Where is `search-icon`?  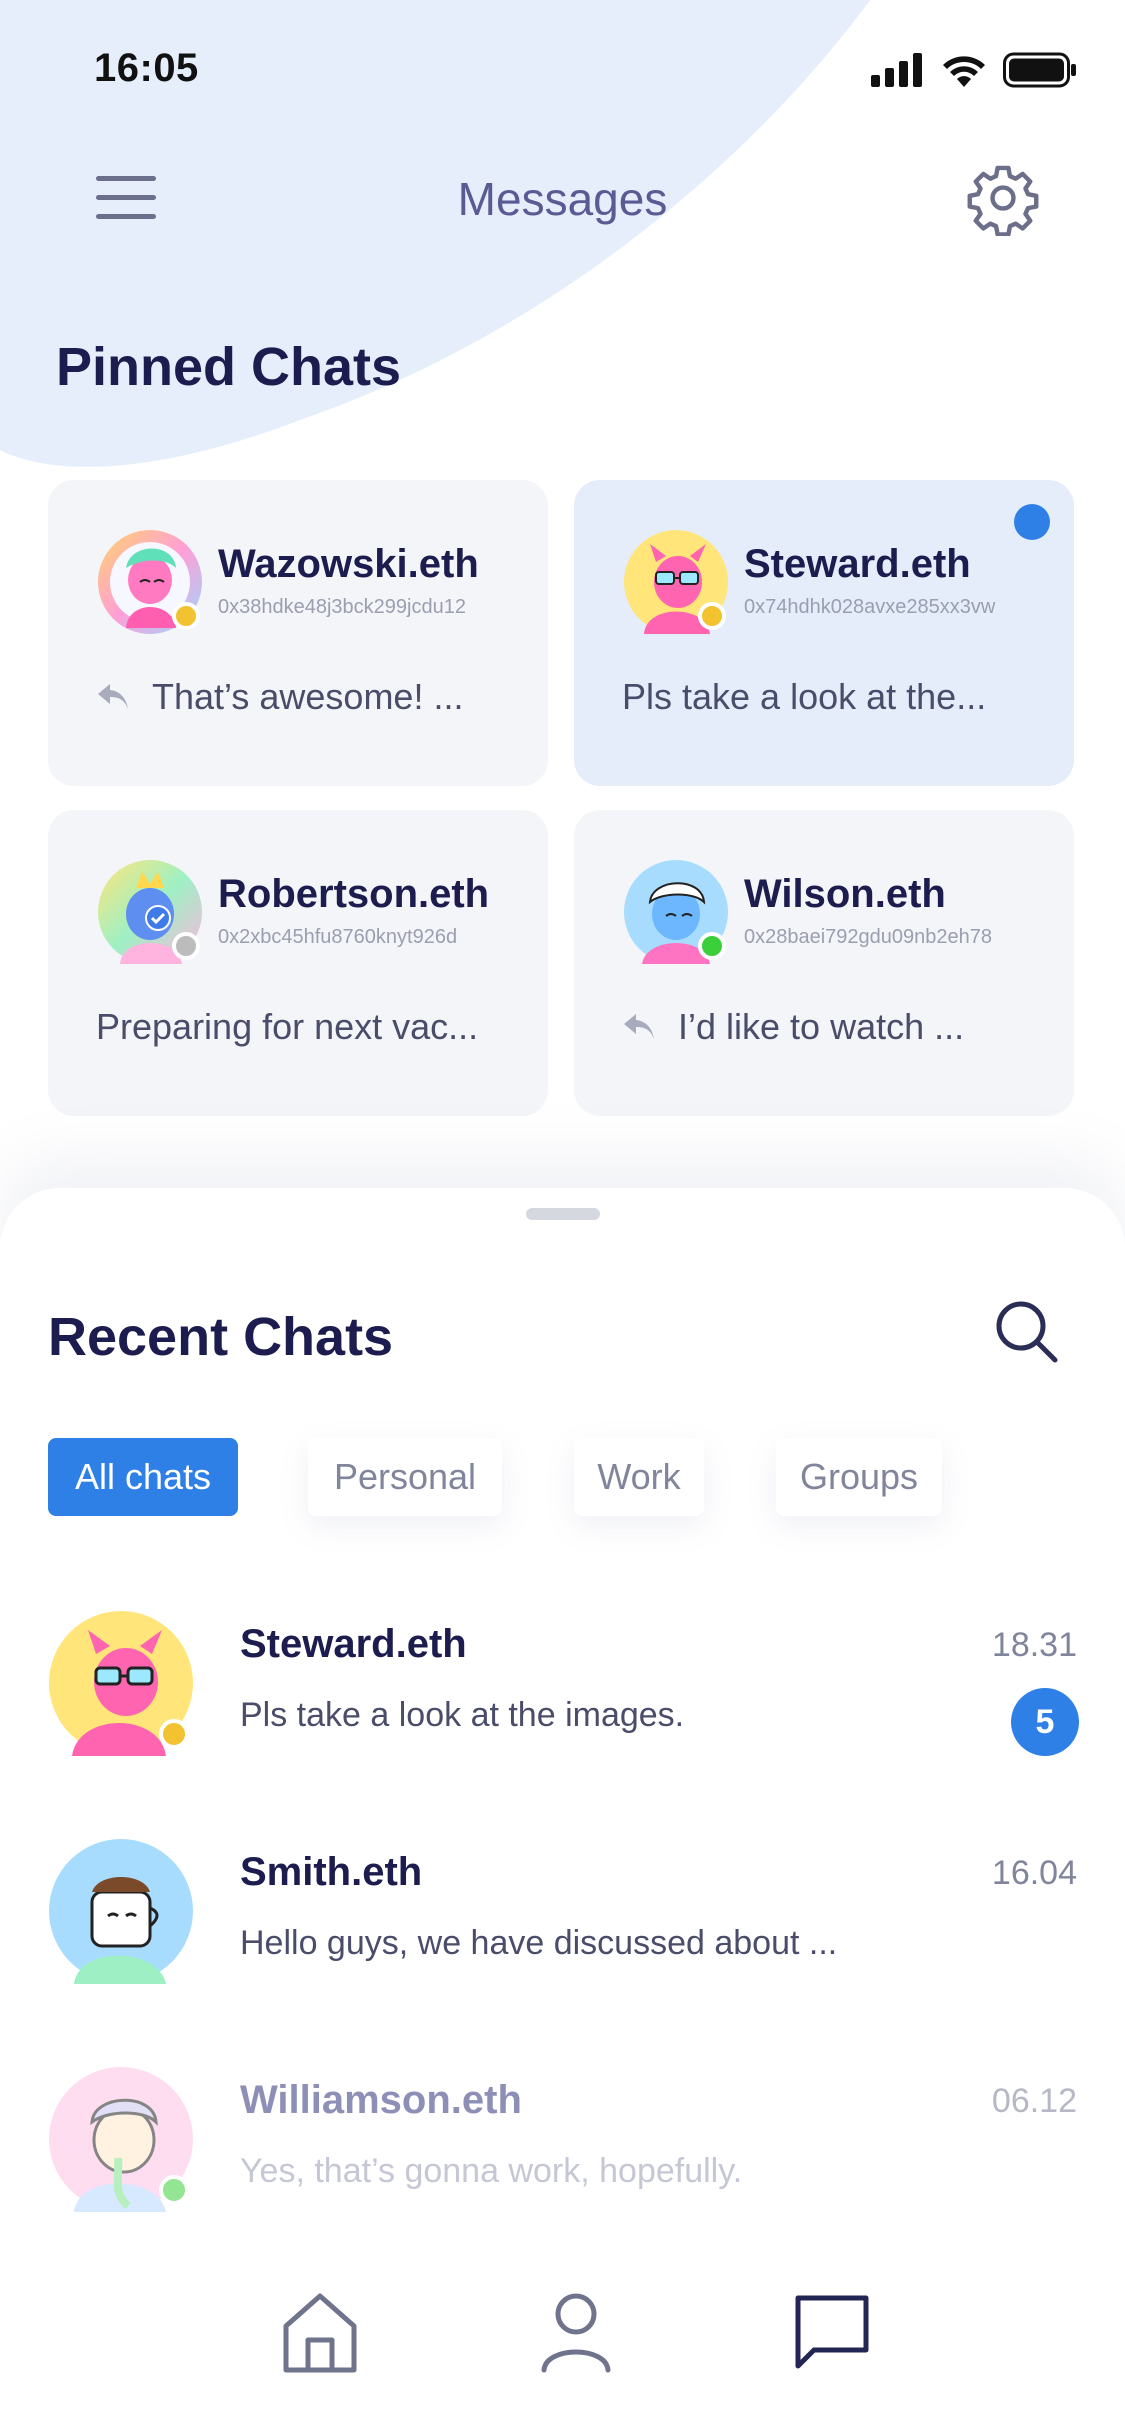 search-icon is located at coordinates (1026, 1331).